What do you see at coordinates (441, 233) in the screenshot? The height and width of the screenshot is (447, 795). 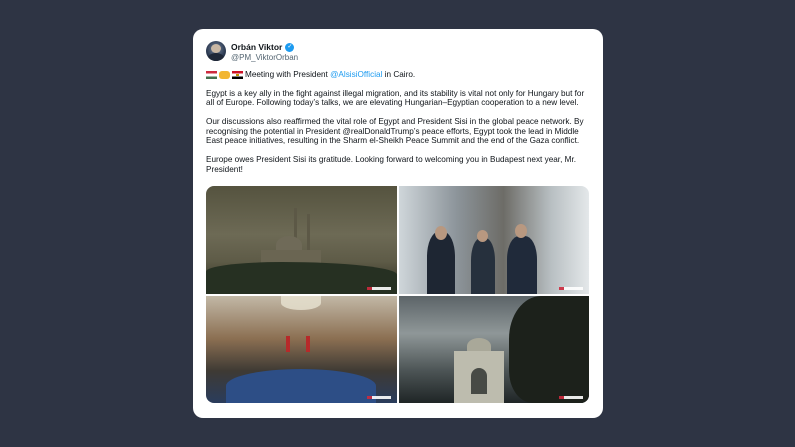 I see `figure-left-head` at bounding box center [441, 233].